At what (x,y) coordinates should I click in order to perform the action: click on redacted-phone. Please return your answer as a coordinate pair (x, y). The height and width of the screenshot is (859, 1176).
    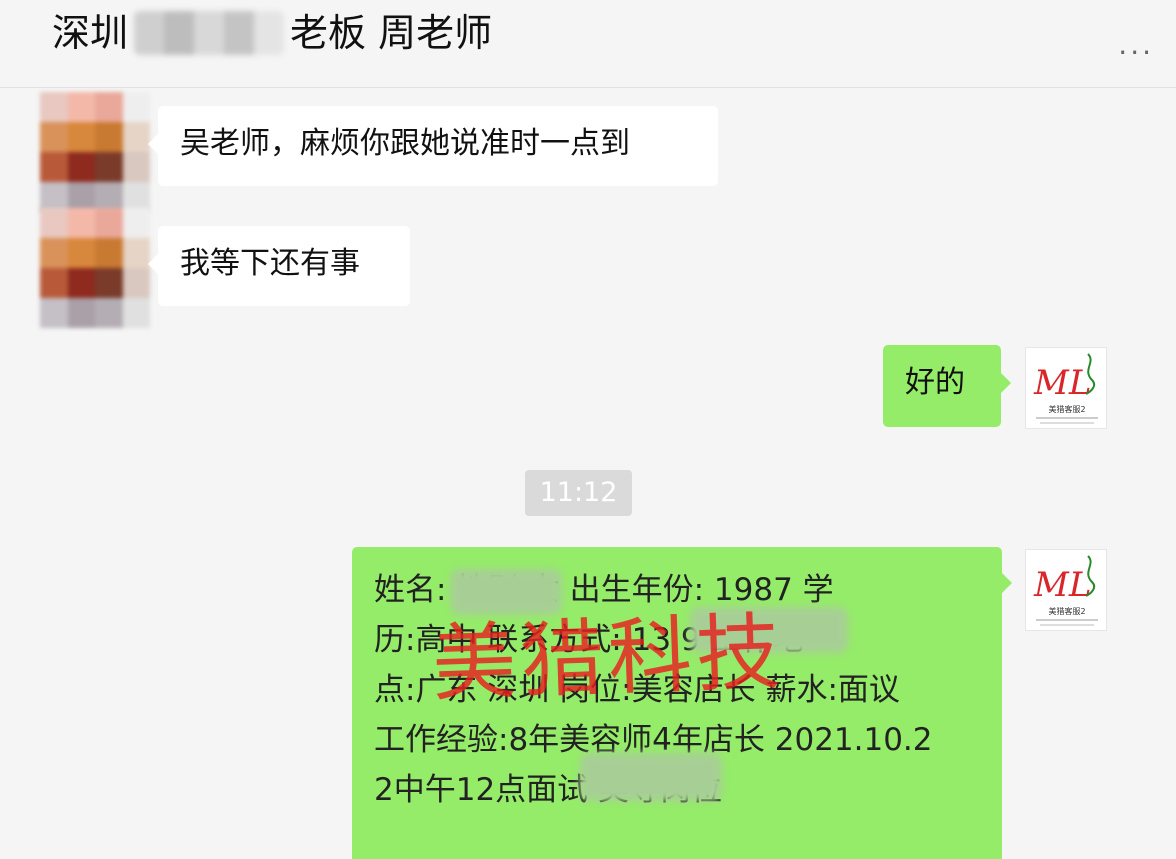
    Looking at the image, I should click on (769, 630).